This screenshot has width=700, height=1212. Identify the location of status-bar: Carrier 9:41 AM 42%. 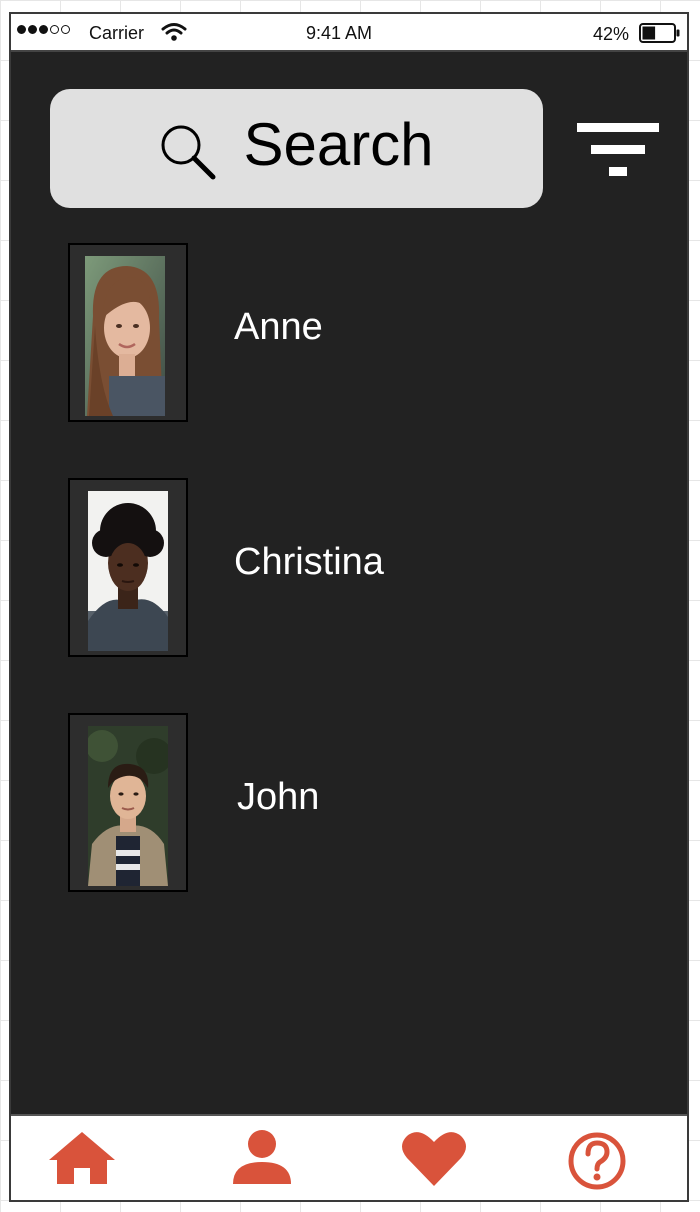
(349, 33).